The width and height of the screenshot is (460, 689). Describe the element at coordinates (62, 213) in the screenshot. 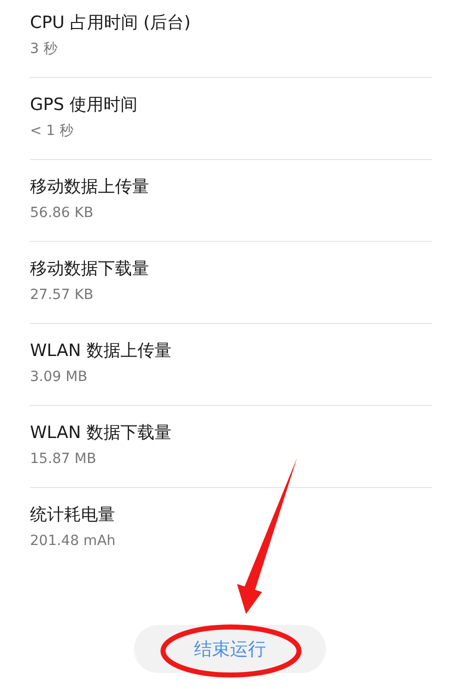

I see `stat-value: 56.86 KB` at that location.